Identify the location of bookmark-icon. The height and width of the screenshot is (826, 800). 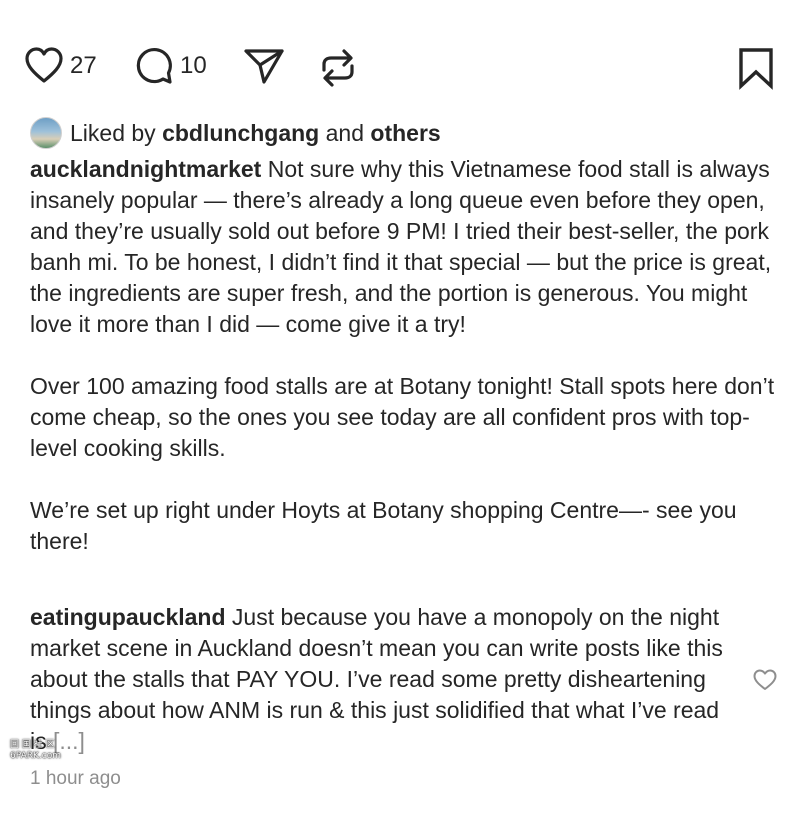
(756, 68).